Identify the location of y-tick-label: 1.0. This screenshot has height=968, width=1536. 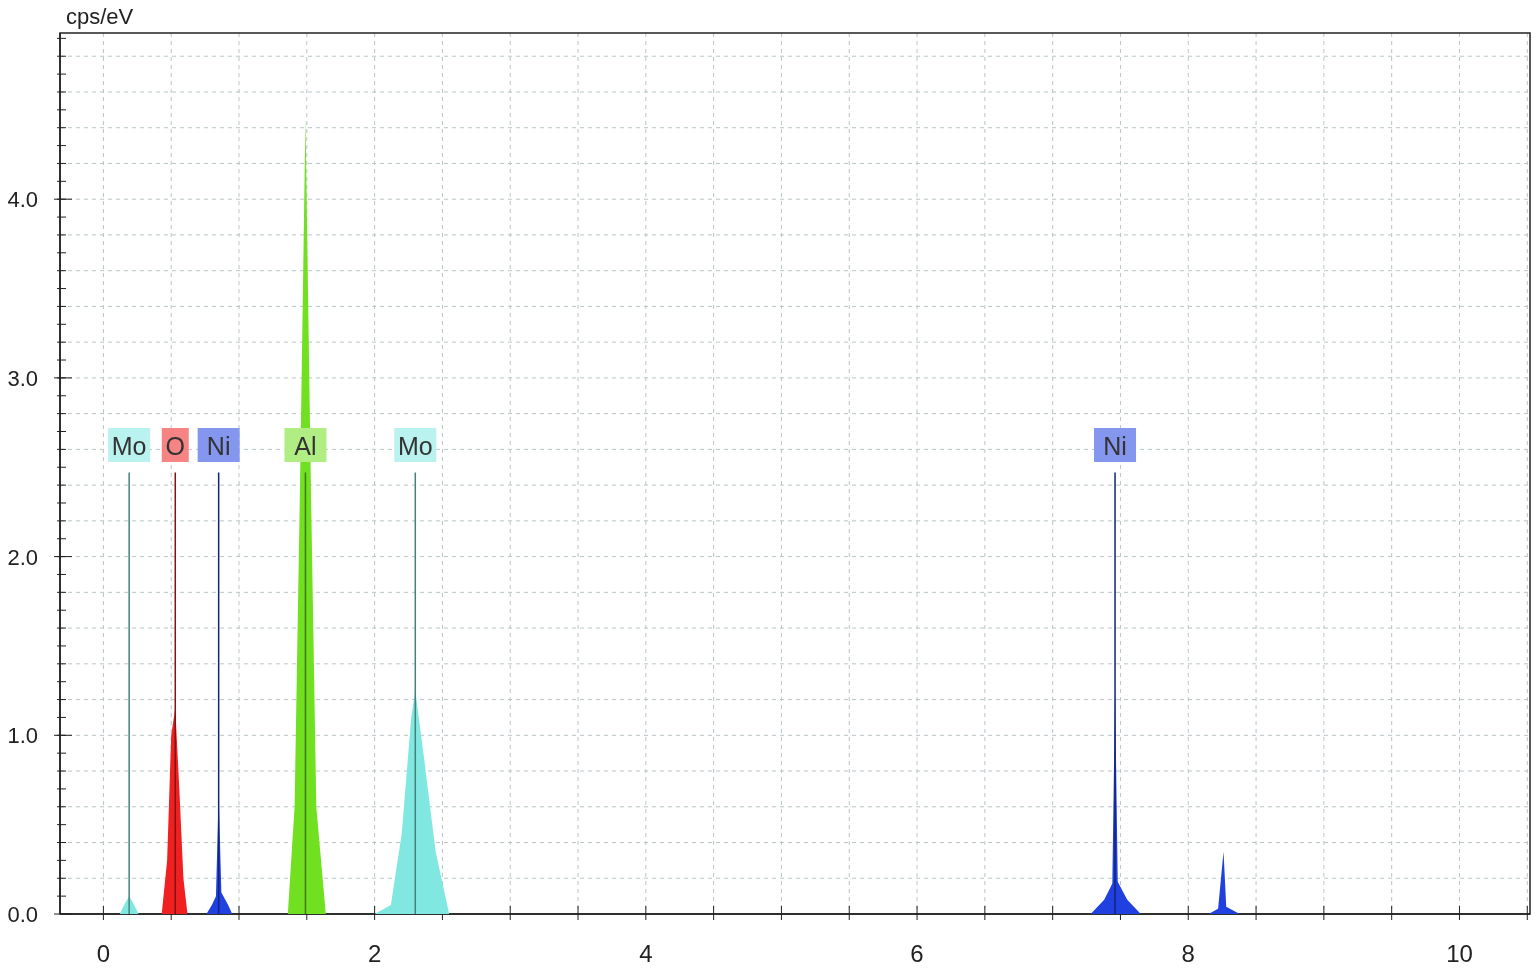
(22, 736).